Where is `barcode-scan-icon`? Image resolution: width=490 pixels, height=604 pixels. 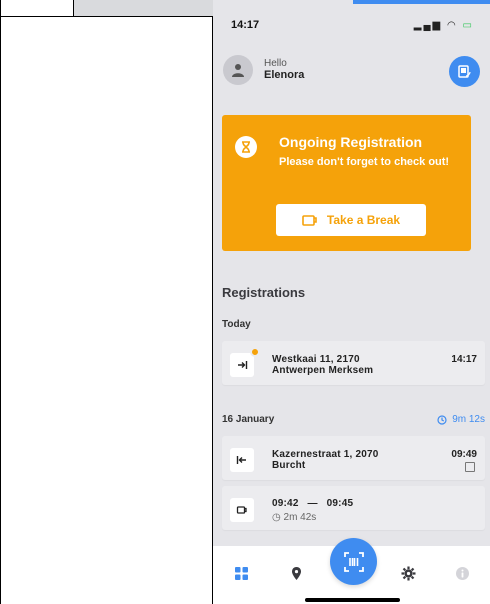 barcode-scan-icon is located at coordinates (353, 561).